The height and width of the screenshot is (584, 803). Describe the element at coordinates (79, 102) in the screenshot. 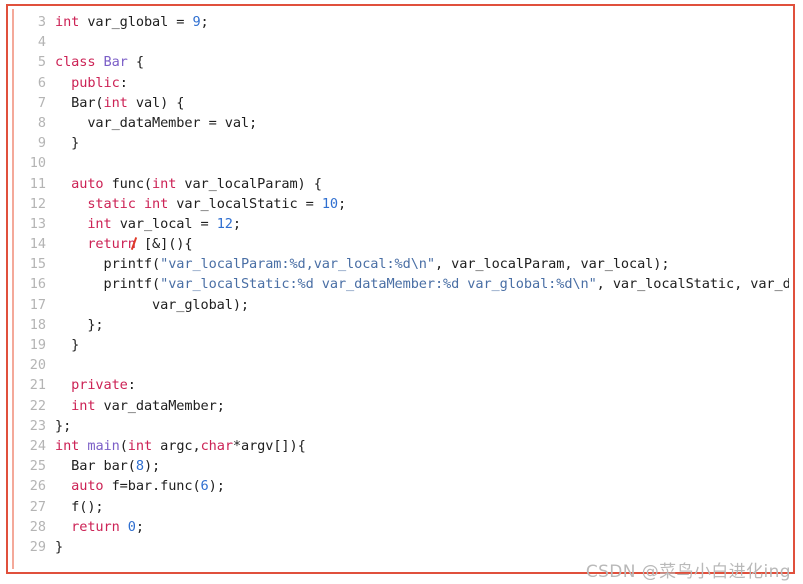

I see `token-pl: Bar(` at that location.